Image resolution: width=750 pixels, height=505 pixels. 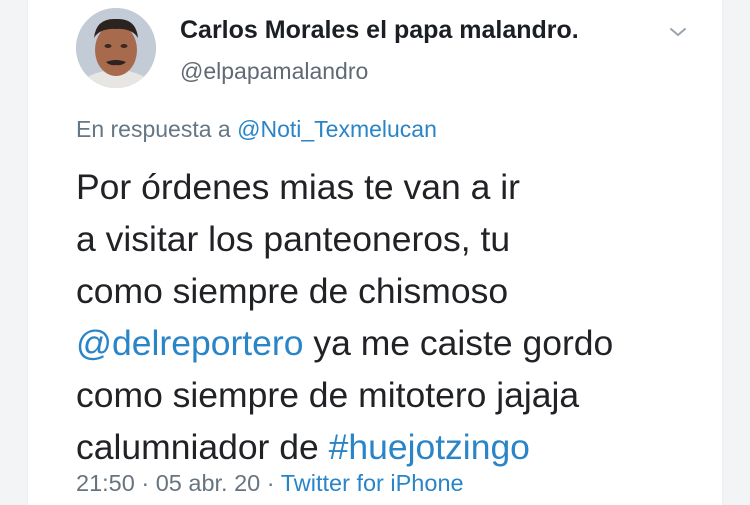 What do you see at coordinates (292, 291) in the screenshot?
I see `tweet-line: como siempre de chismoso` at bounding box center [292, 291].